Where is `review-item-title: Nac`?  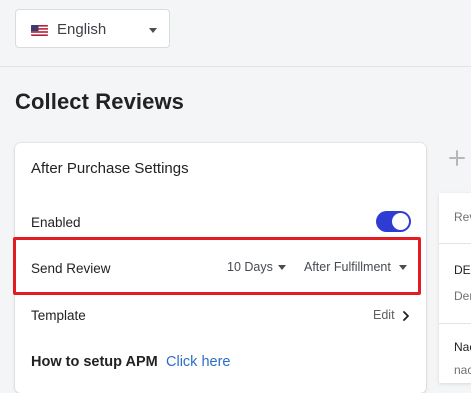
review-item-title: Nac is located at coordinates (462, 347).